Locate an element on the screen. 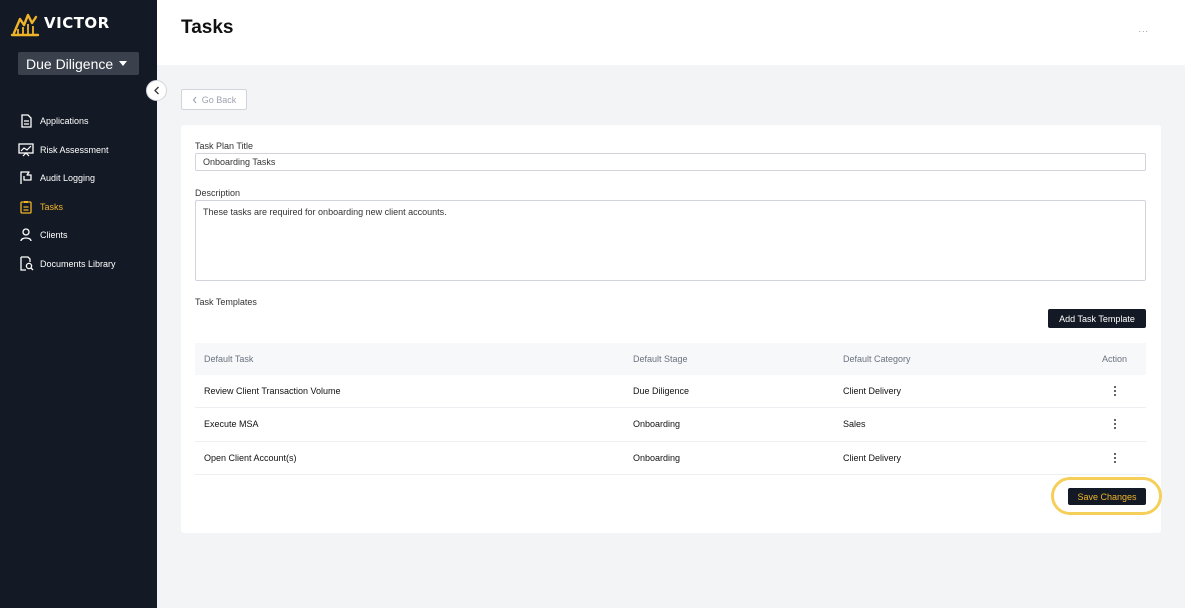 Image resolution: width=1185 pixels, height=608 pixels. save-changes-button: Save Changes is located at coordinates (1107, 496).